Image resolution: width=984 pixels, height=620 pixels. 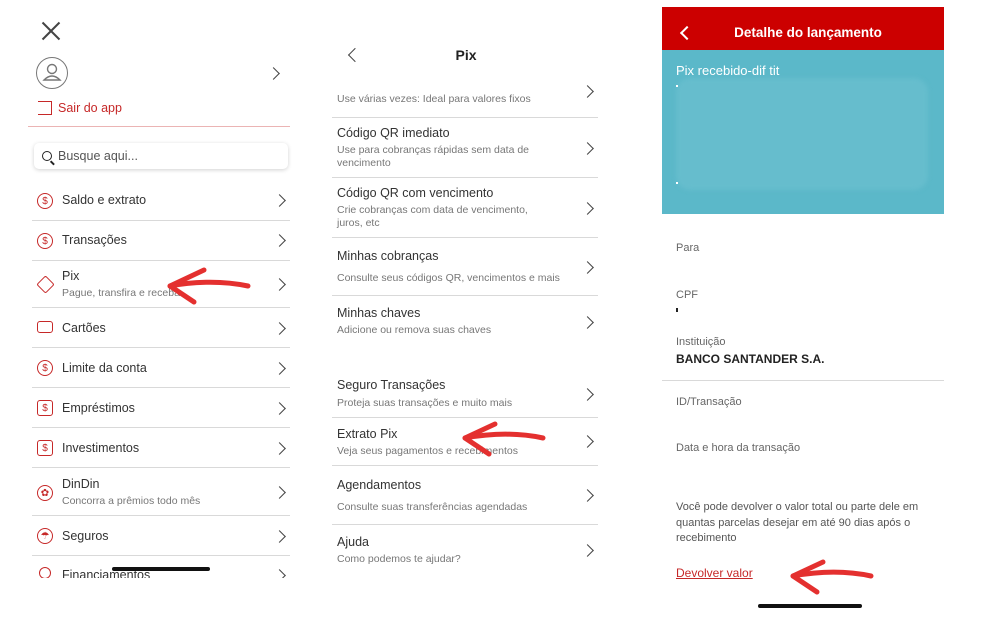 I want to click on menu-item-cartoes: Cartões, so click(x=161, y=332).